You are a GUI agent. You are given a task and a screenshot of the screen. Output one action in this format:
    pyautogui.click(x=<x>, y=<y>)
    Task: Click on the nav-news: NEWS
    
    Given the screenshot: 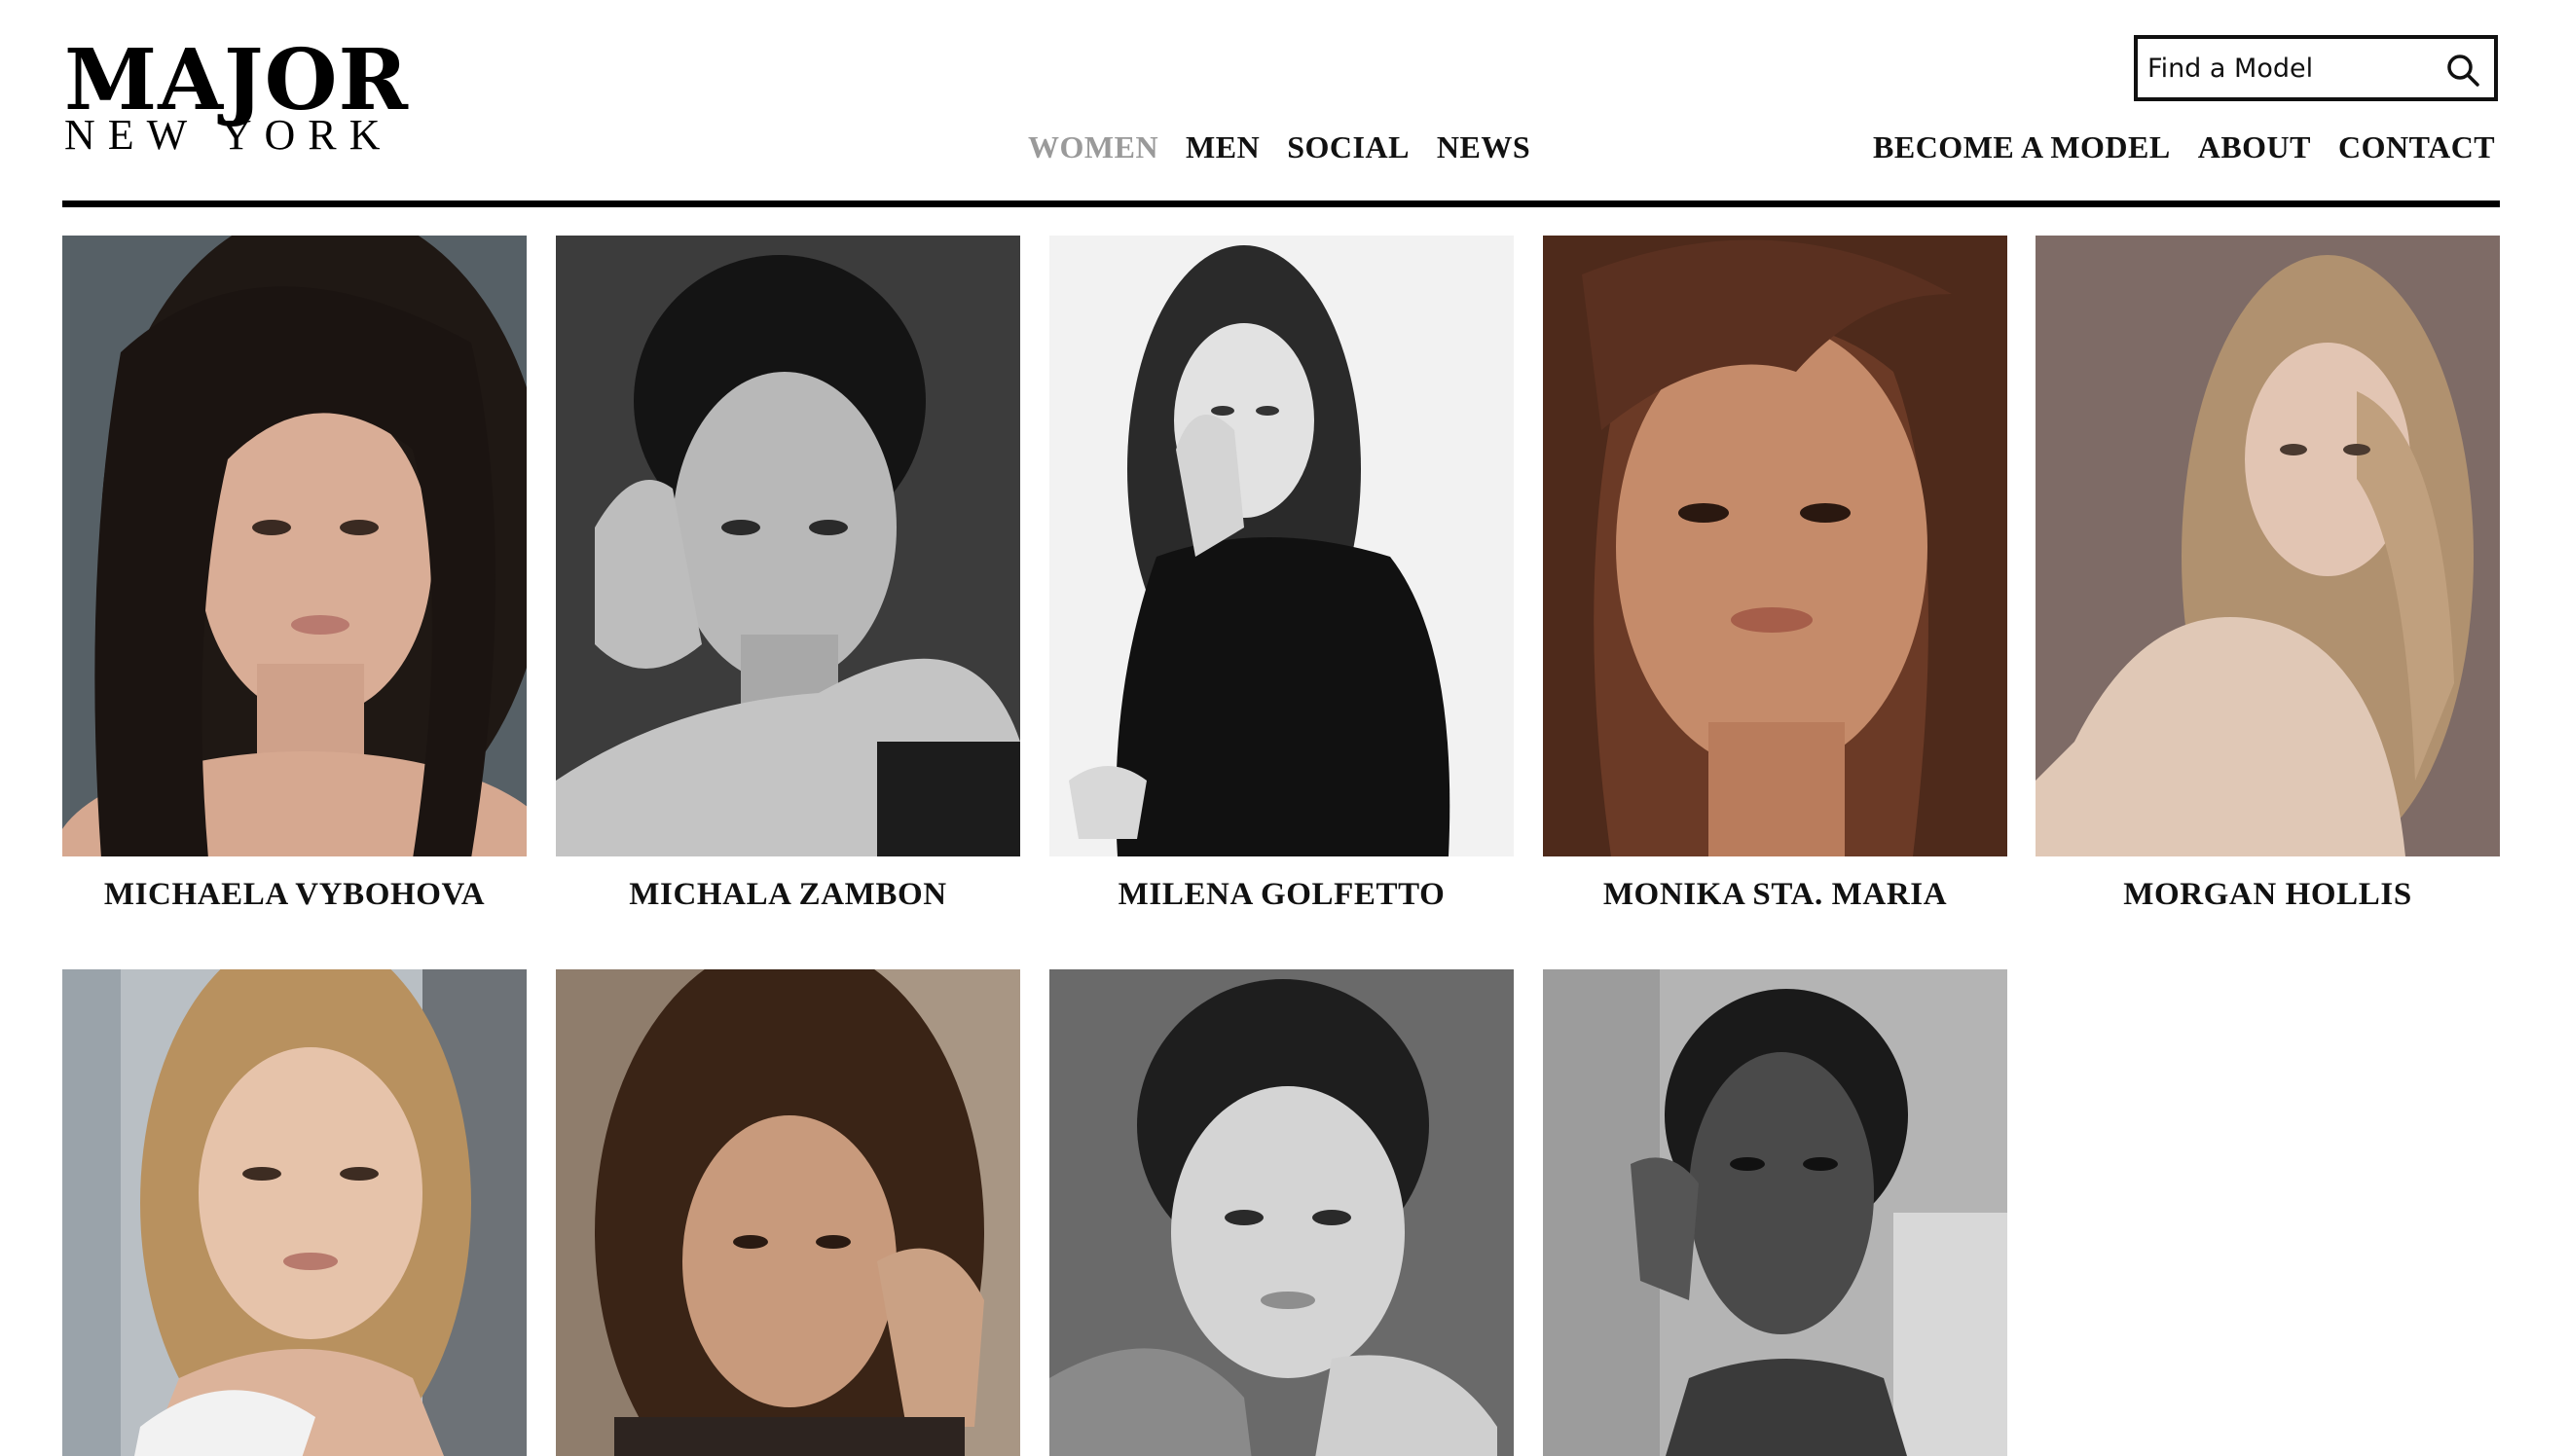 What is the action you would take?
    pyautogui.click(x=1483, y=147)
    